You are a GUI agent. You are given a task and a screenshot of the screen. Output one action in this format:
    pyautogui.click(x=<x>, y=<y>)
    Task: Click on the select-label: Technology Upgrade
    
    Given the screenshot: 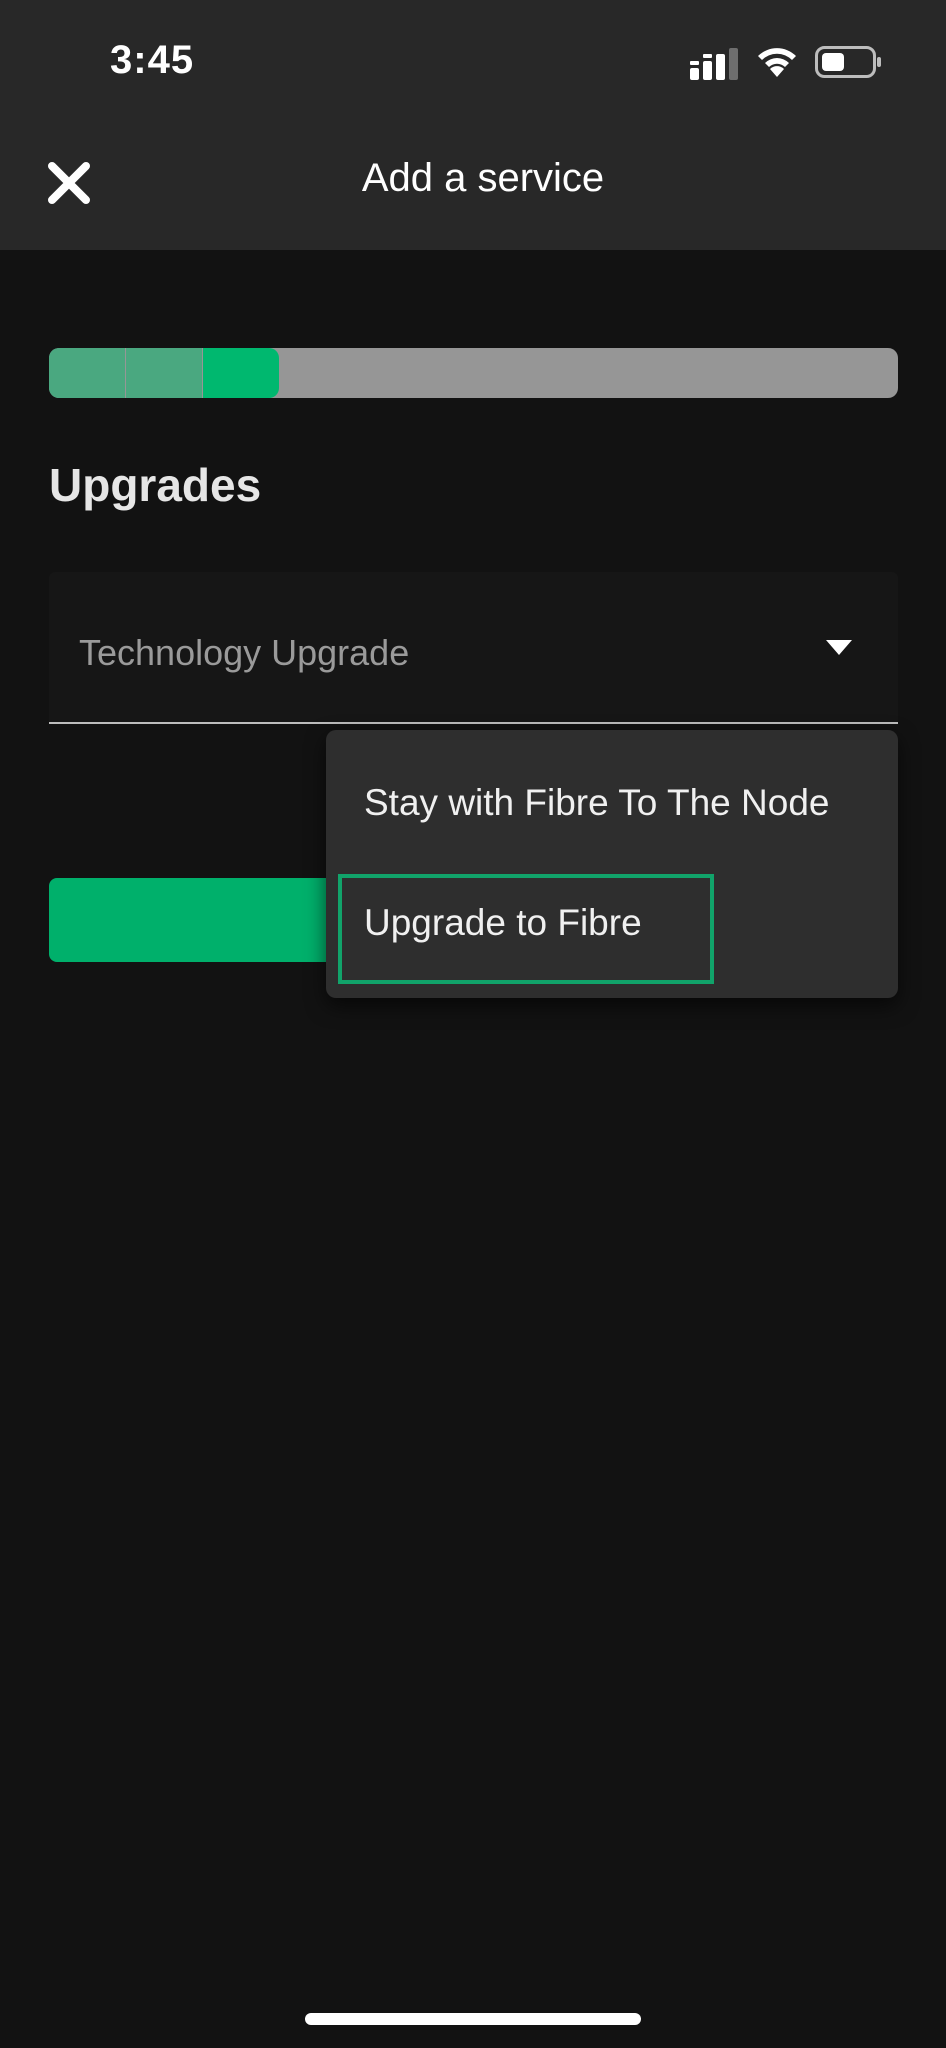 What is the action you would take?
    pyautogui.click(x=244, y=652)
    